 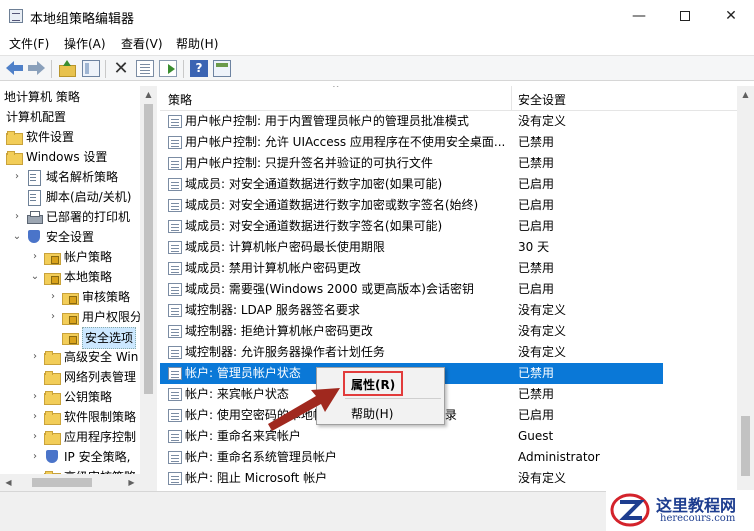 What do you see at coordinates (542, 352) in the screenshot?
I see `security-setting-value: 没有定义` at bounding box center [542, 352].